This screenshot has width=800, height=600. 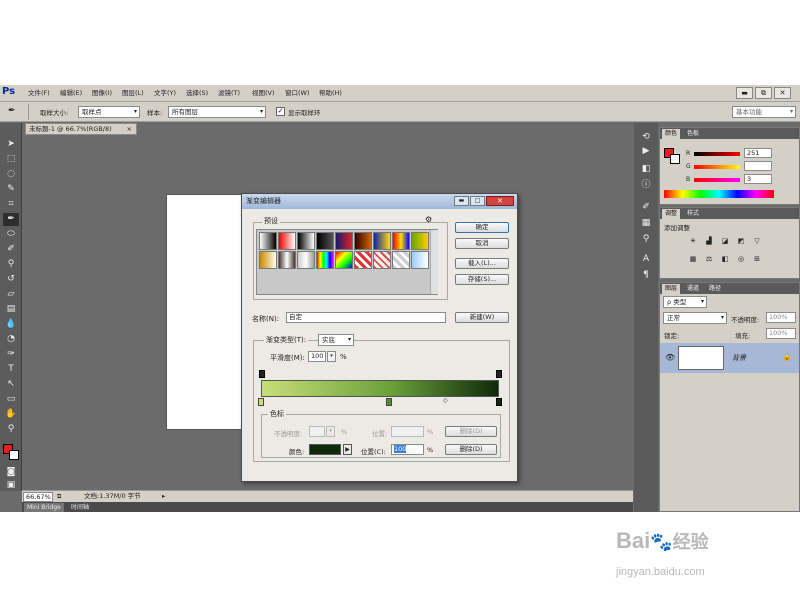 What do you see at coordinates (717, 180) in the screenshot?
I see `blue-slider` at bounding box center [717, 180].